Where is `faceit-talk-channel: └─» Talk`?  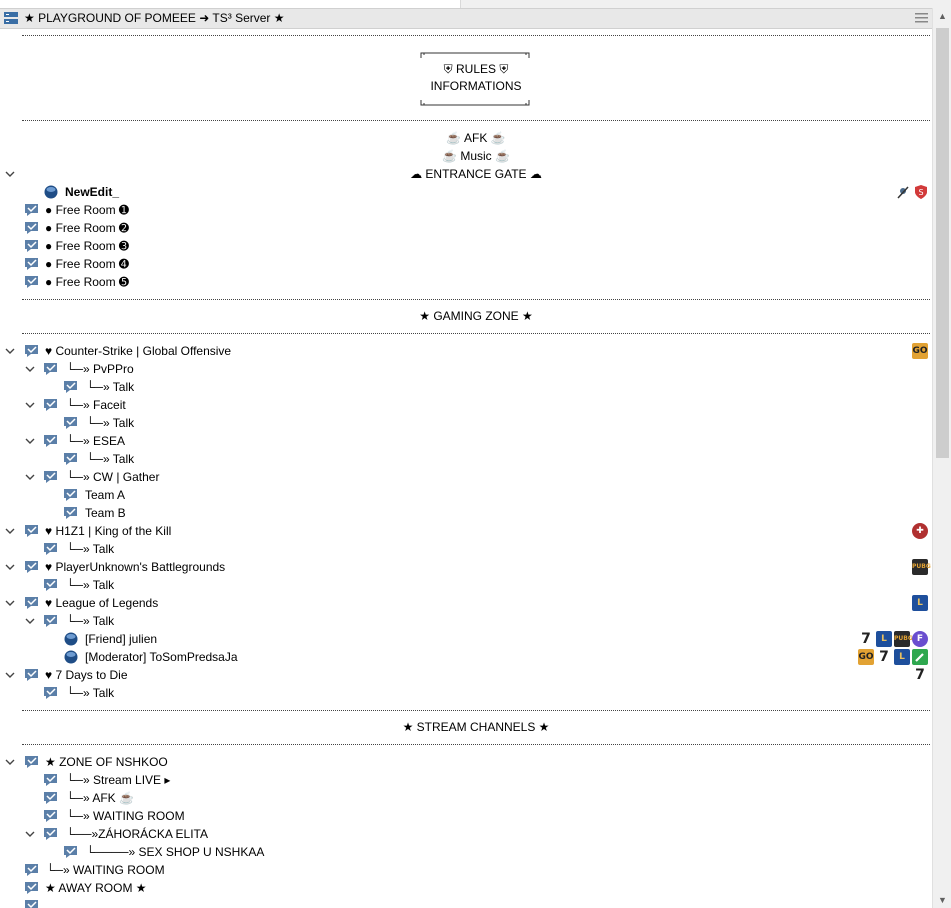 faceit-talk-channel: └─» Talk is located at coordinates (466, 423).